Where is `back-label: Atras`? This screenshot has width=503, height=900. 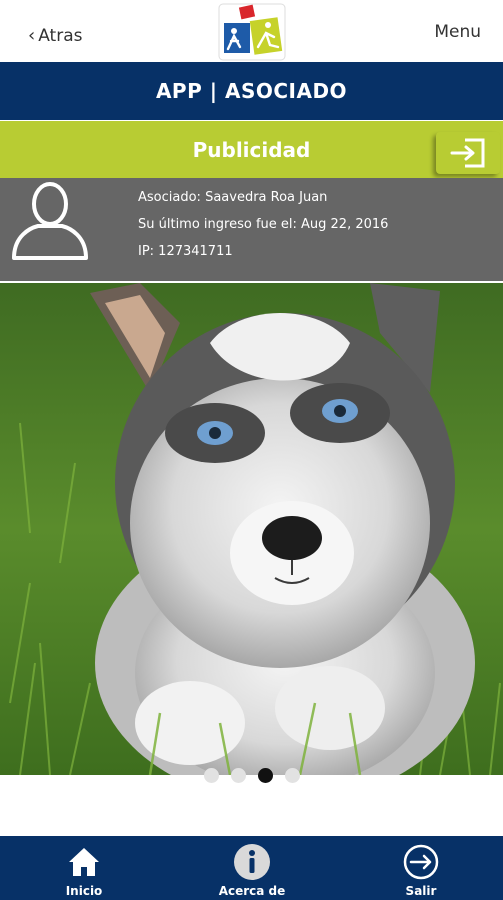 back-label: Atras is located at coordinates (60, 36).